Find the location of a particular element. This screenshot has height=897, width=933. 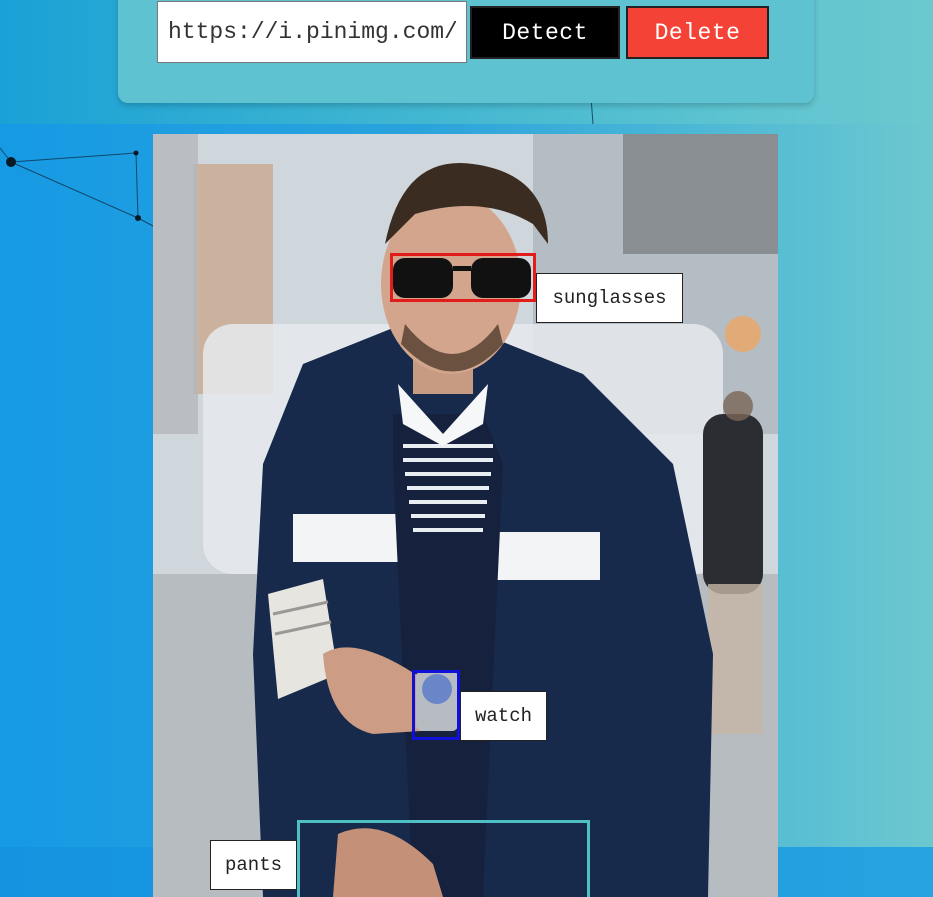

delete-button: Delete is located at coordinates (697, 32).